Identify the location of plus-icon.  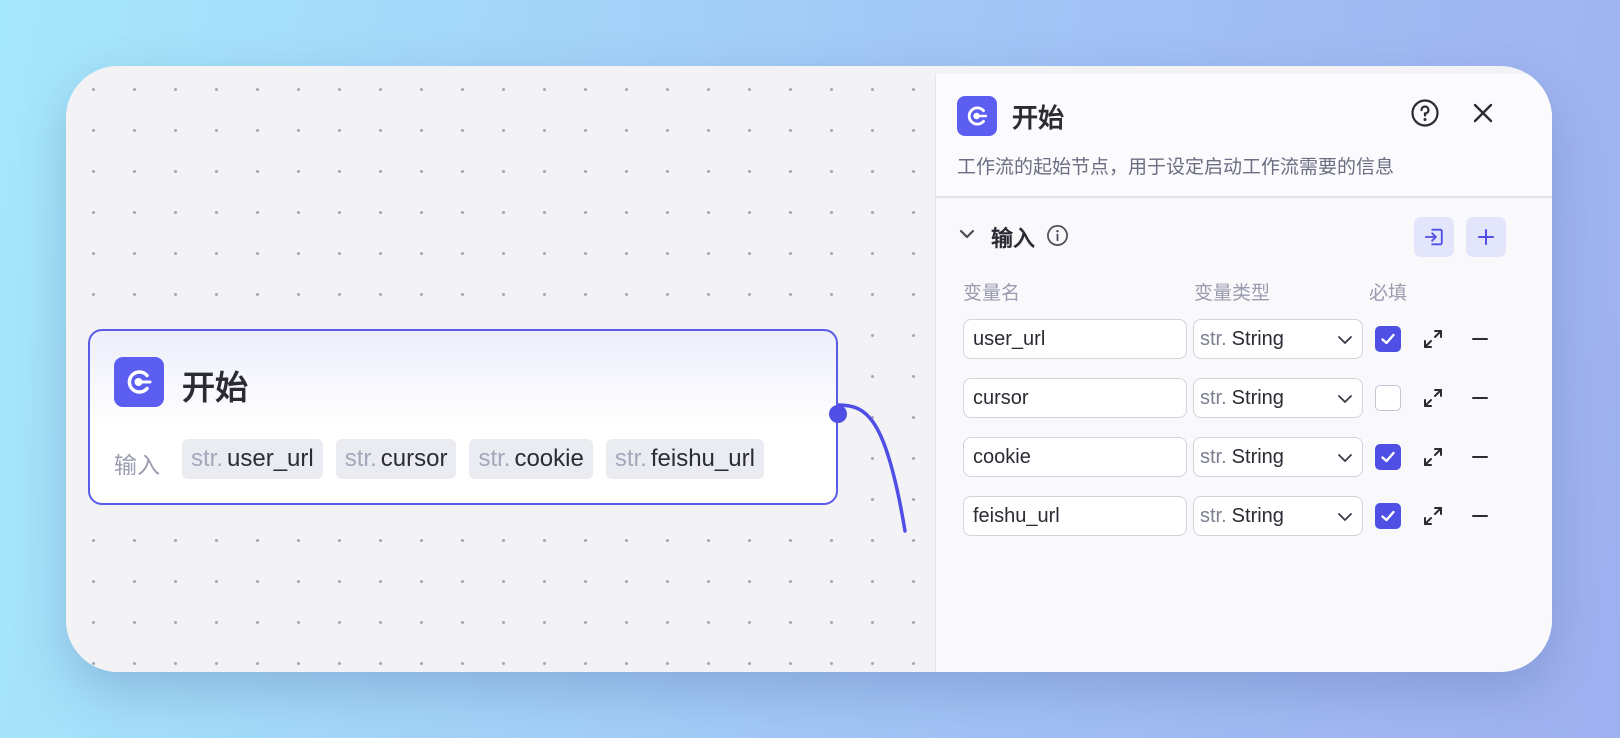
(1486, 237).